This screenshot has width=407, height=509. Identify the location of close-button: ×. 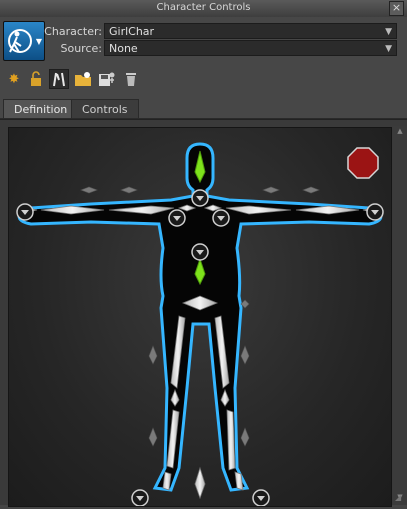
(396, 8).